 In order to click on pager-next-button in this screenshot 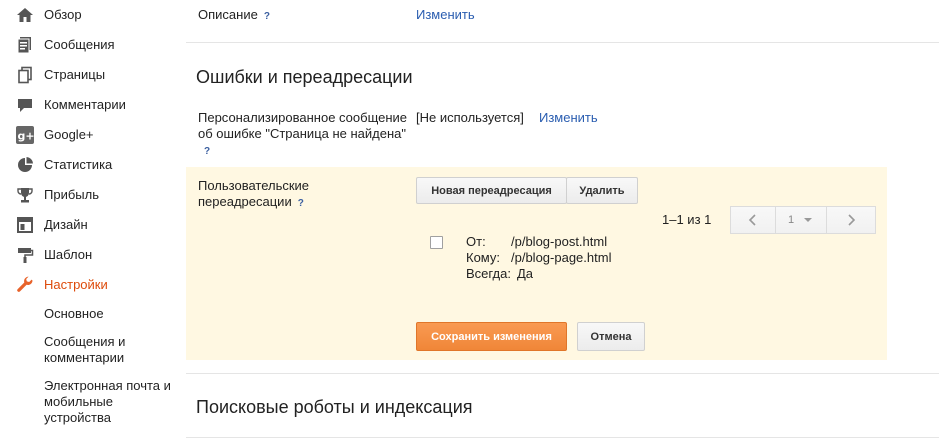, I will do `click(851, 220)`.